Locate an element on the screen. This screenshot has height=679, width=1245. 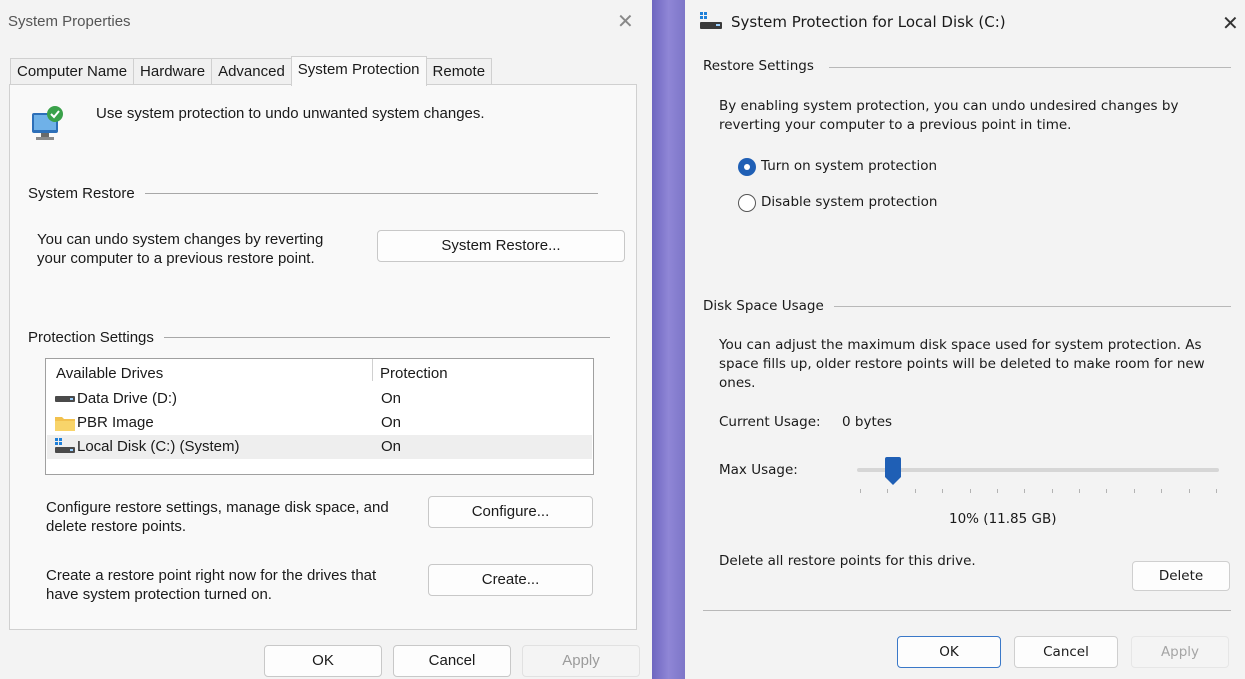
tab-advanced: Advanced is located at coordinates (251, 71).